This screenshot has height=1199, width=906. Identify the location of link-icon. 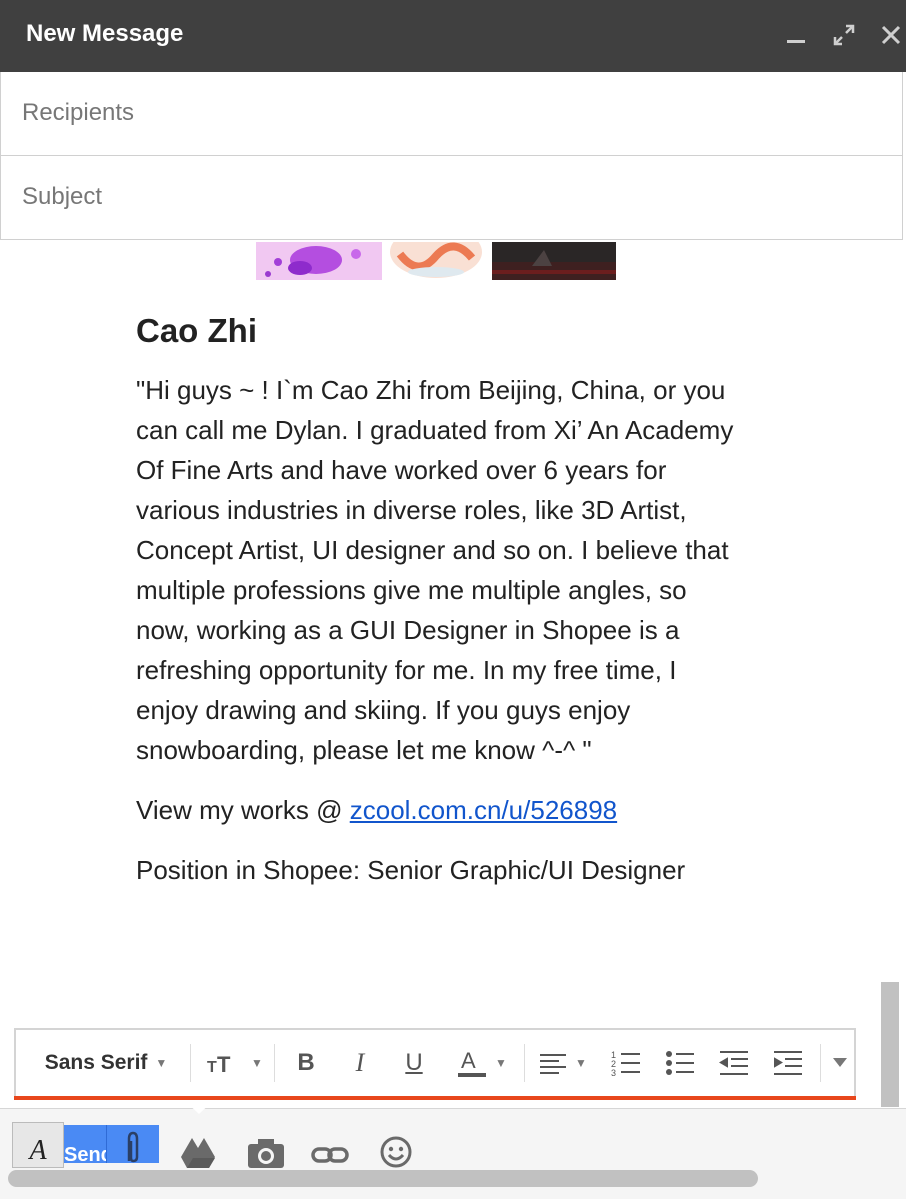
(330, 1148).